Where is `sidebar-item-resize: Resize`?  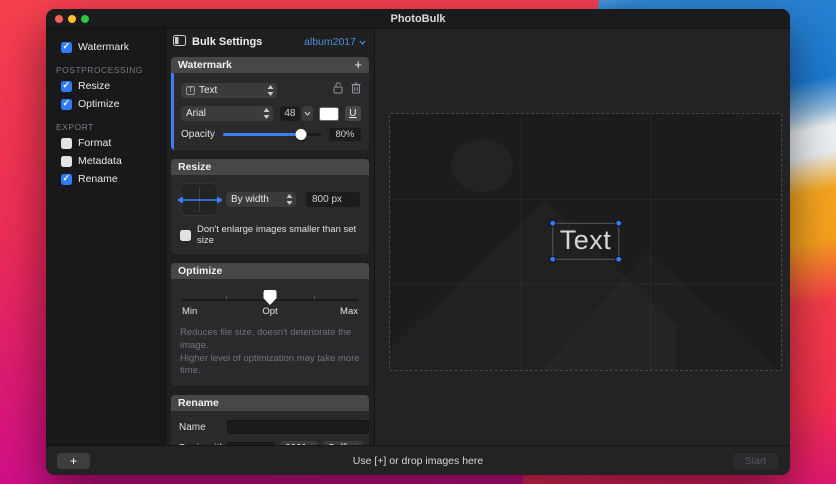 sidebar-item-resize: Resize is located at coordinates (105, 86).